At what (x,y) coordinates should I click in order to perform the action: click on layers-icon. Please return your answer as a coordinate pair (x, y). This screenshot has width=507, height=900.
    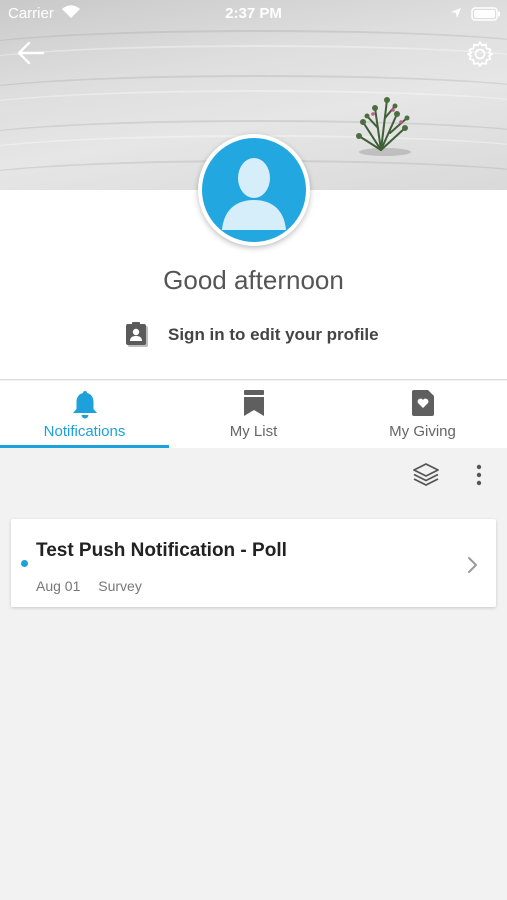
    Looking at the image, I should click on (426, 474).